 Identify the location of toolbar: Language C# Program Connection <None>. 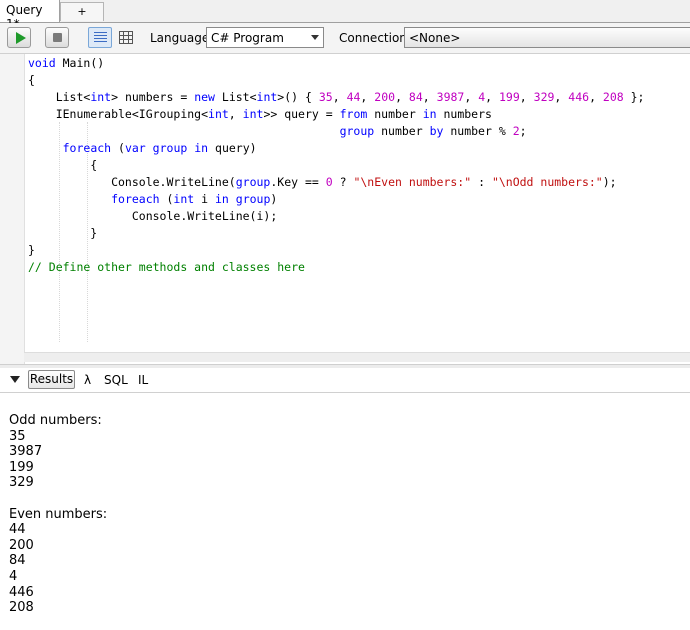
(345, 38).